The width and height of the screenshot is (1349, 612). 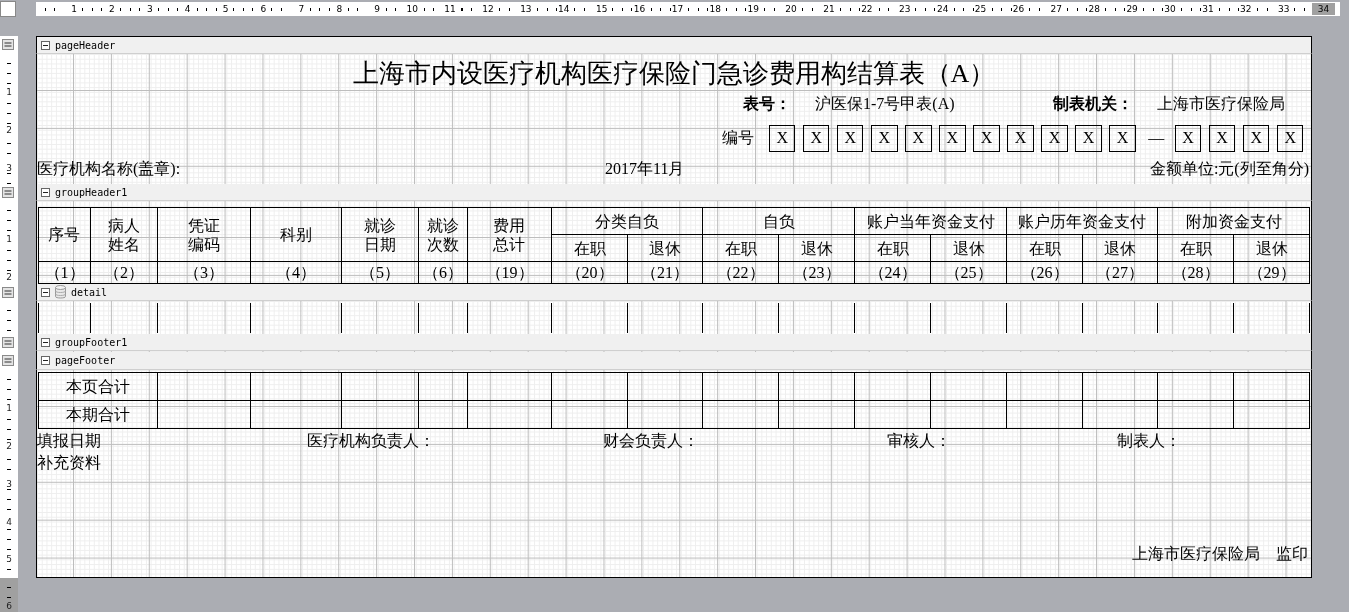 What do you see at coordinates (1229, 169) in the screenshot?
I see `unit-text: 金额单位:元(列至角分)` at bounding box center [1229, 169].